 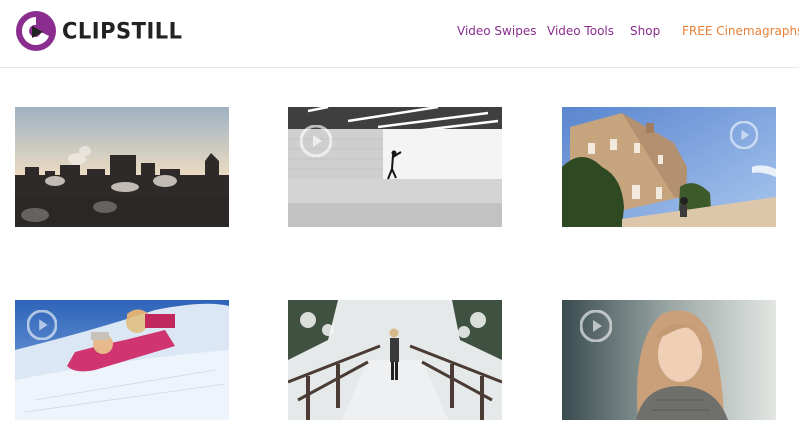 What do you see at coordinates (122, 360) in the screenshot?
I see `gallery-item-sledding` at bounding box center [122, 360].